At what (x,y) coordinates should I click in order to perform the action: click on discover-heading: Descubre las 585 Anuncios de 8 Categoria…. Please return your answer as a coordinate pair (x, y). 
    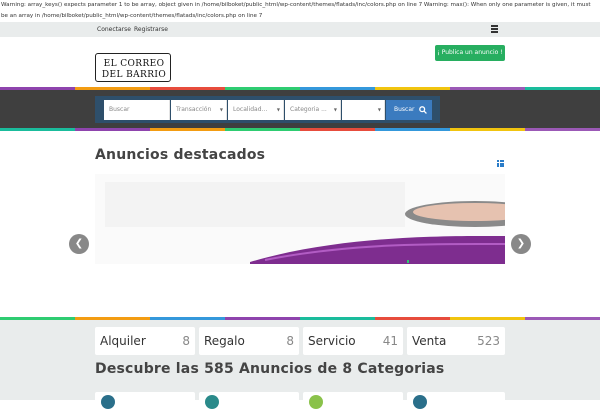
    Looking at the image, I should click on (270, 369).